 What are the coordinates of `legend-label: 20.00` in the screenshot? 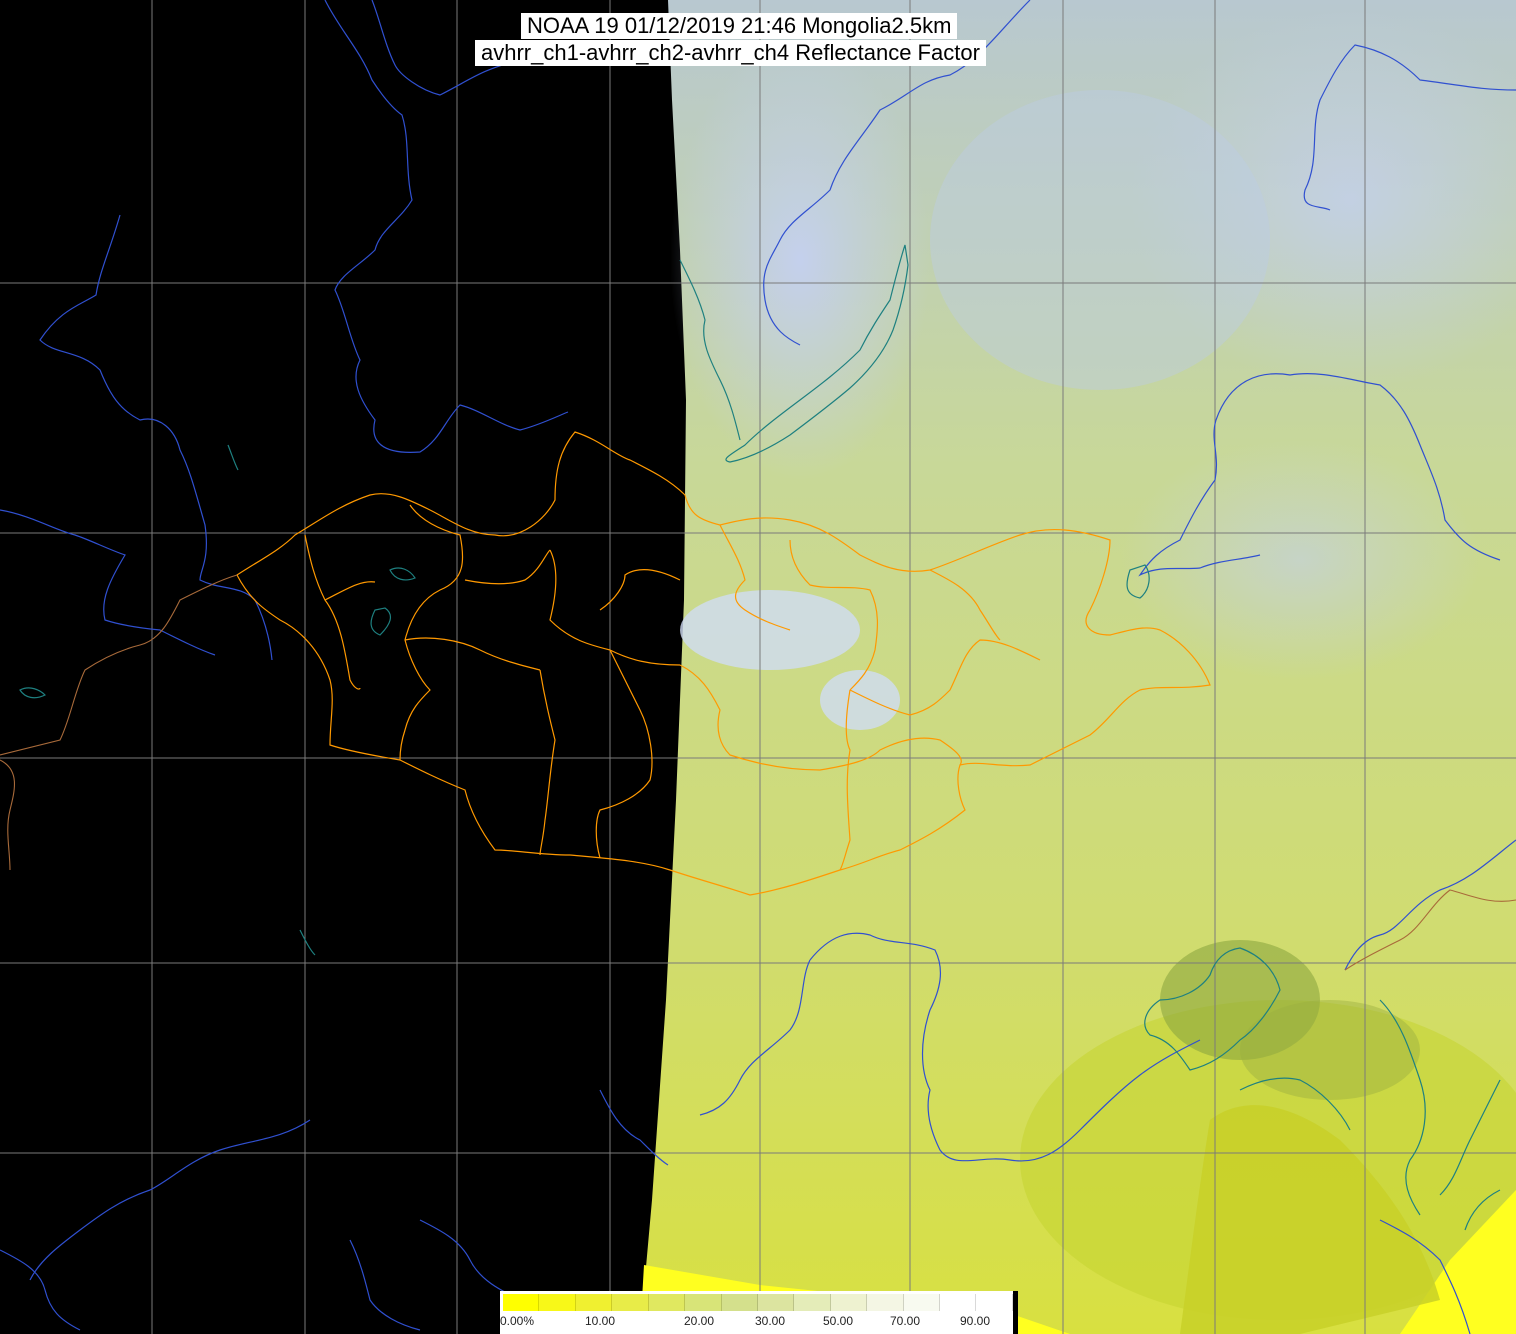 It's located at (699, 1321).